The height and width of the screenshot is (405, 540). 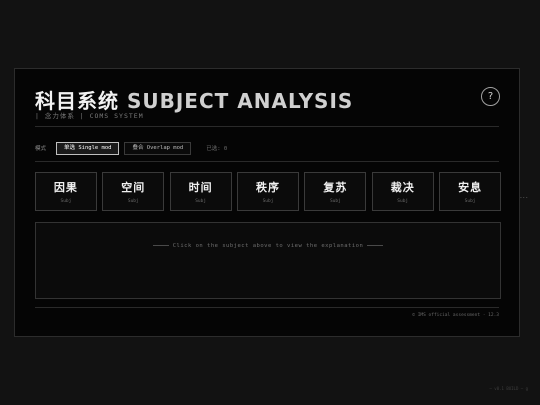 I want to click on subject-name: 空间, so click(x=133, y=187).